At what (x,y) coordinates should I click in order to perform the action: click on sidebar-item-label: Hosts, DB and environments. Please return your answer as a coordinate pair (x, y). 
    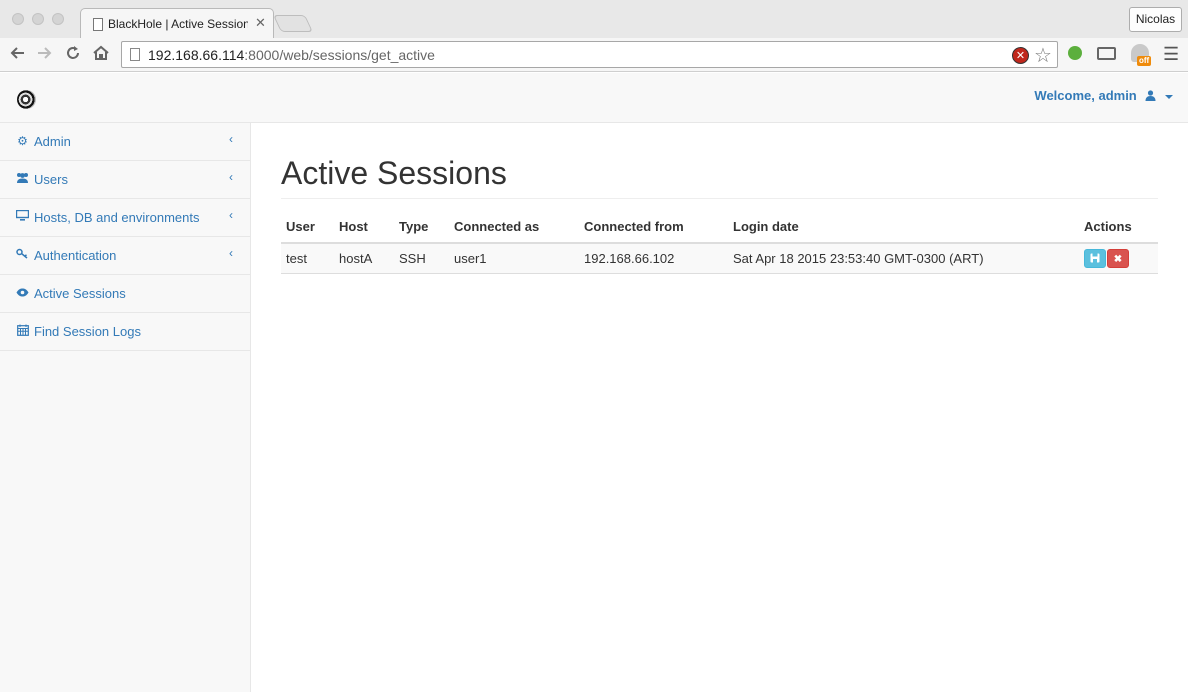
    Looking at the image, I should click on (117, 217).